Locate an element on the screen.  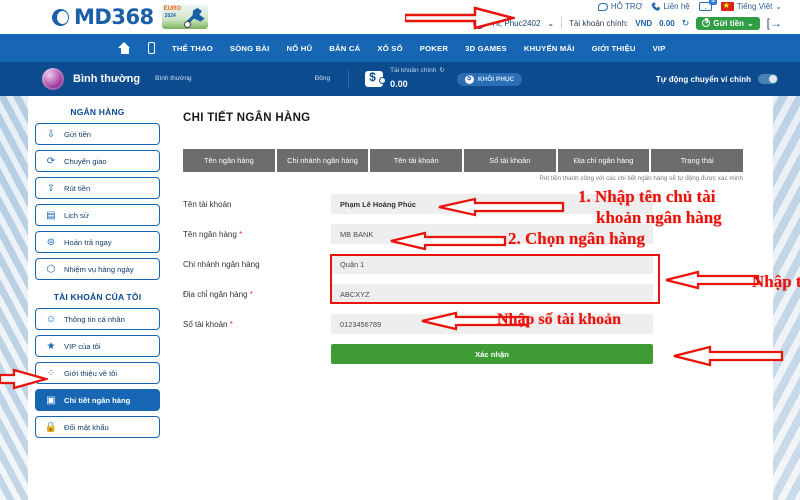
withdraw-icon: ⇪ is located at coordinates (51, 188).